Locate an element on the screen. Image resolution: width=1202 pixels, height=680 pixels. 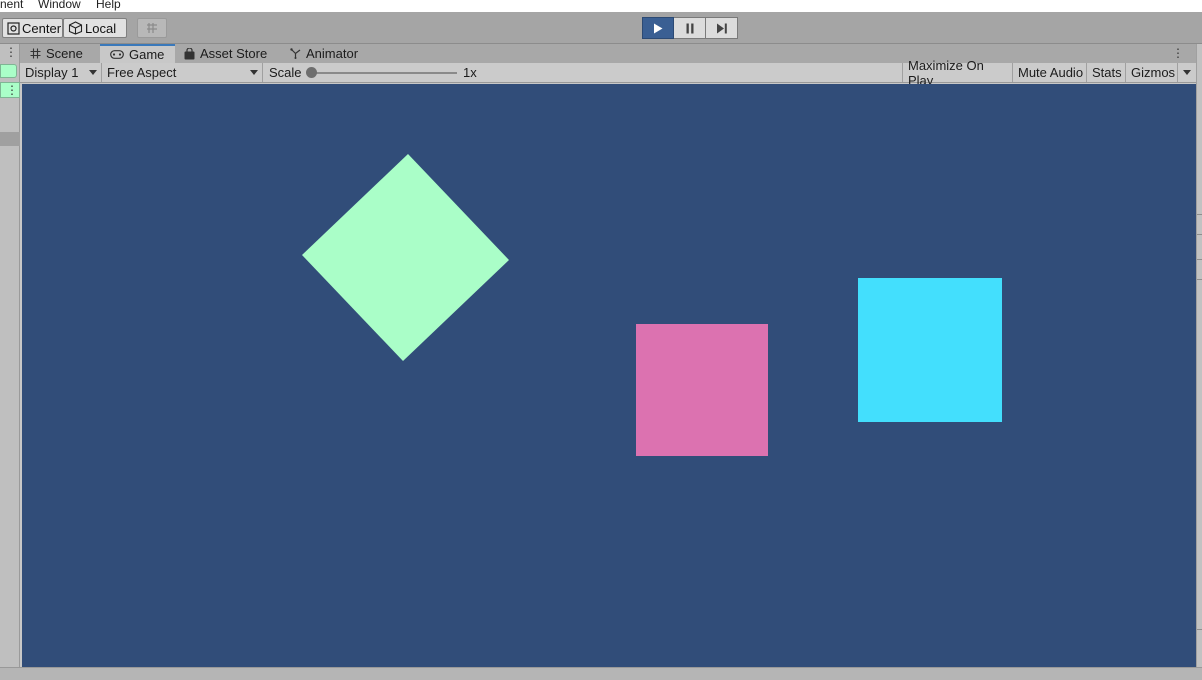
pivot-center-button: Center is located at coordinates (32, 28).